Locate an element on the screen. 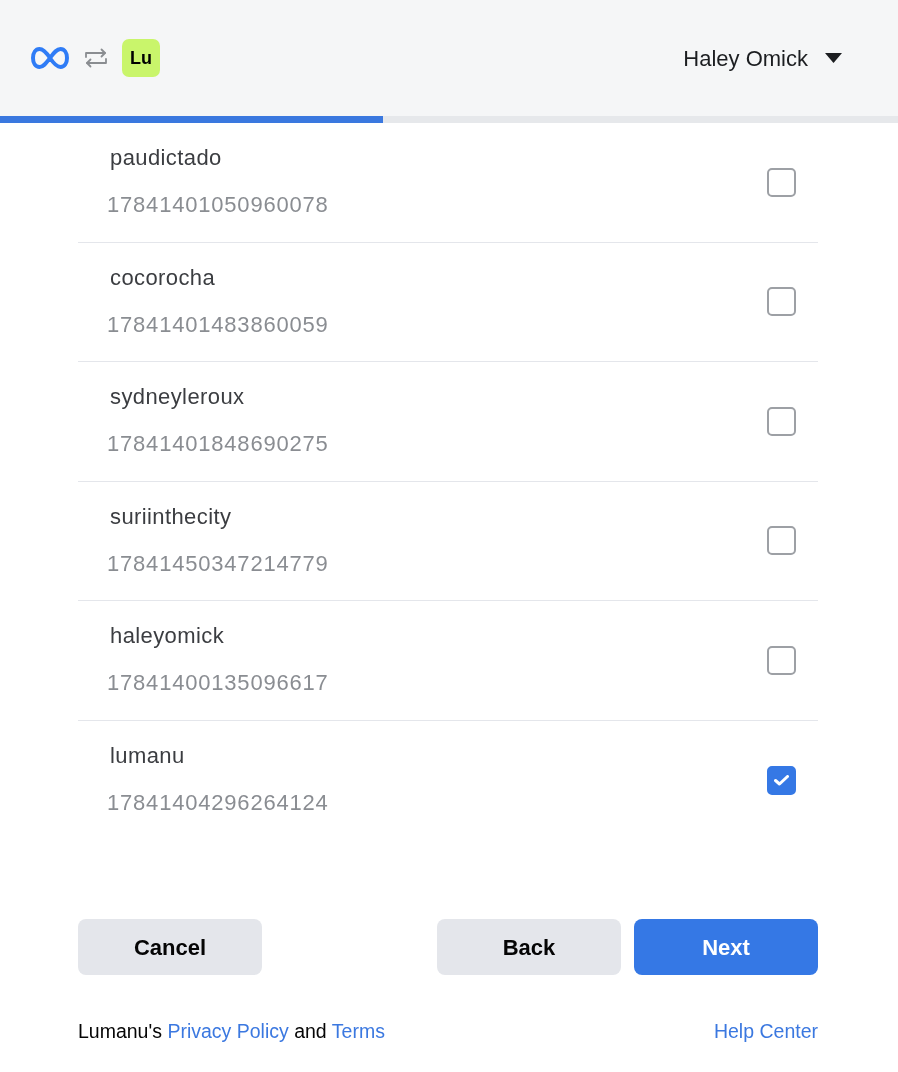 The width and height of the screenshot is (898, 1072). action-button: Cancel is located at coordinates (170, 947).